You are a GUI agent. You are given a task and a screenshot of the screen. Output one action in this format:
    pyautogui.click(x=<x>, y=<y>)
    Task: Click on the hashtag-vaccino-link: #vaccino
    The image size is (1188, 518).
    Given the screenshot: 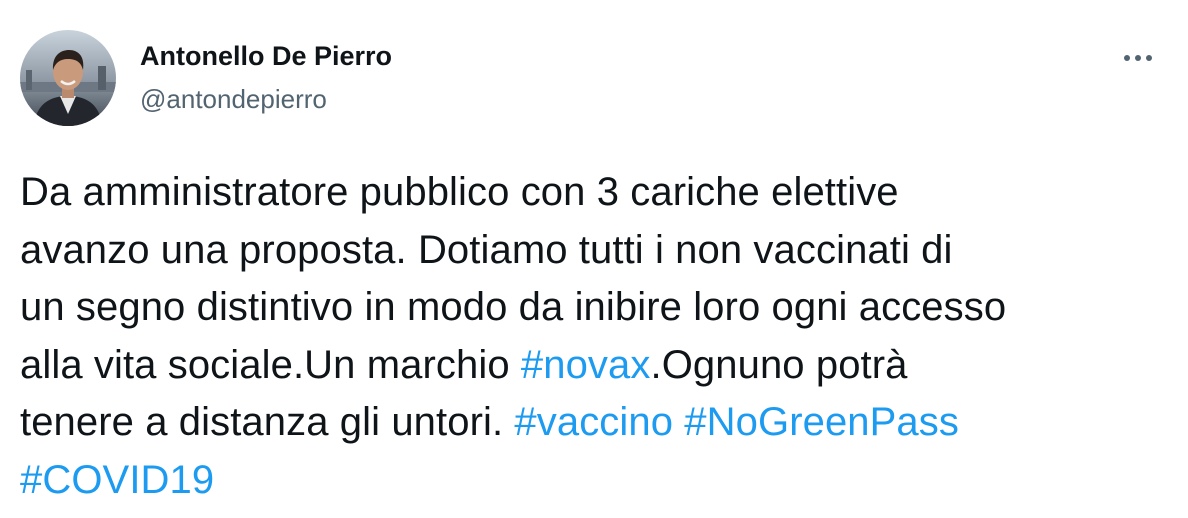 What is the action you would take?
    pyautogui.click(x=593, y=422)
    